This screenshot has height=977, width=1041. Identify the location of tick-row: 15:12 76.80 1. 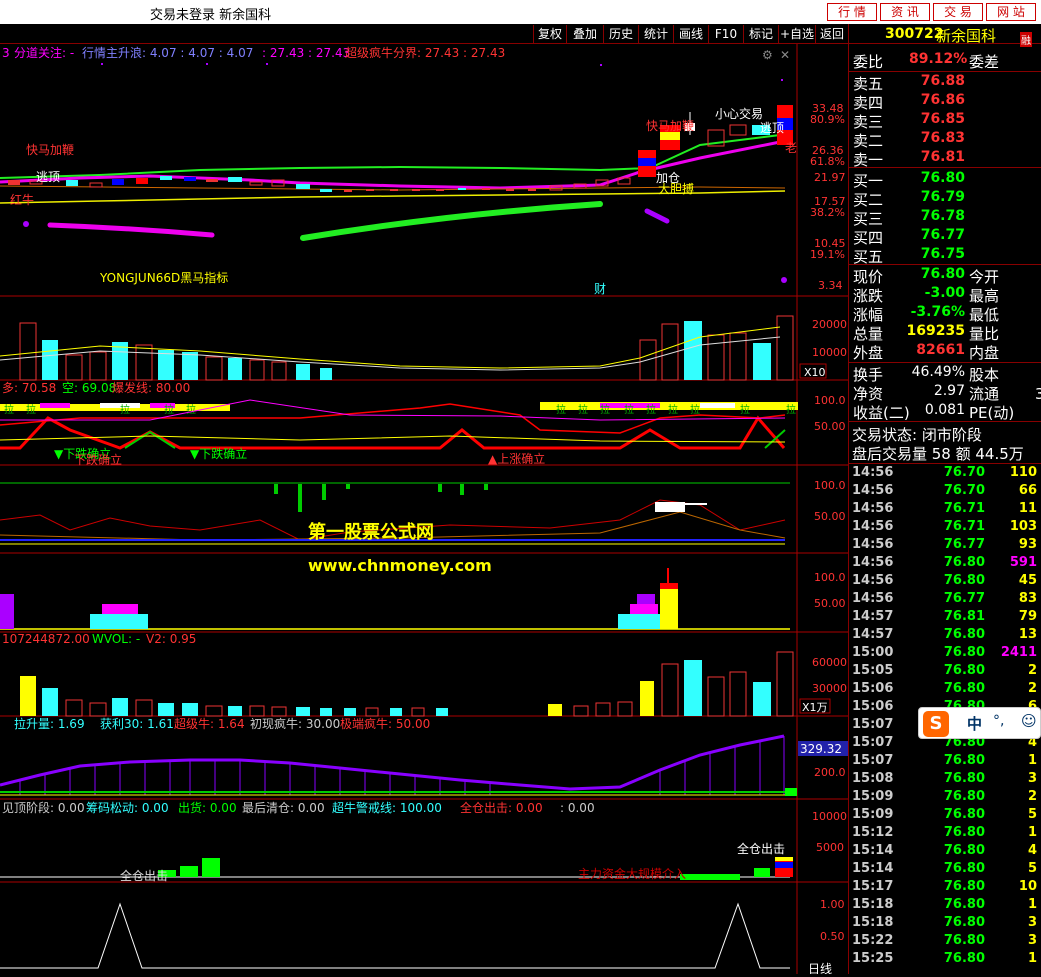
(945, 834).